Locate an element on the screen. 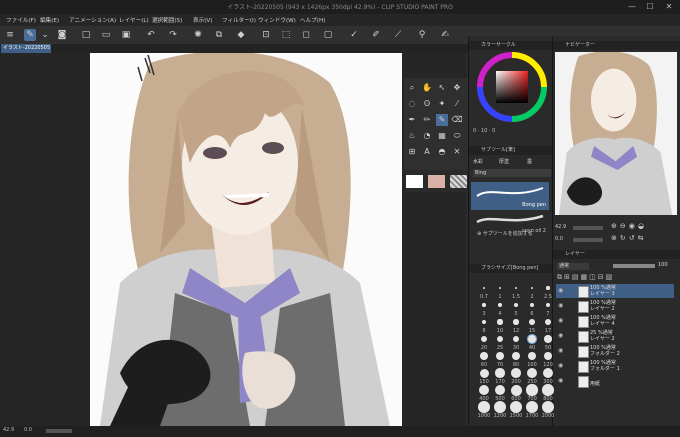  layer-row: ◉ 100 %通常 レイヤー 2 is located at coordinates (615, 306).